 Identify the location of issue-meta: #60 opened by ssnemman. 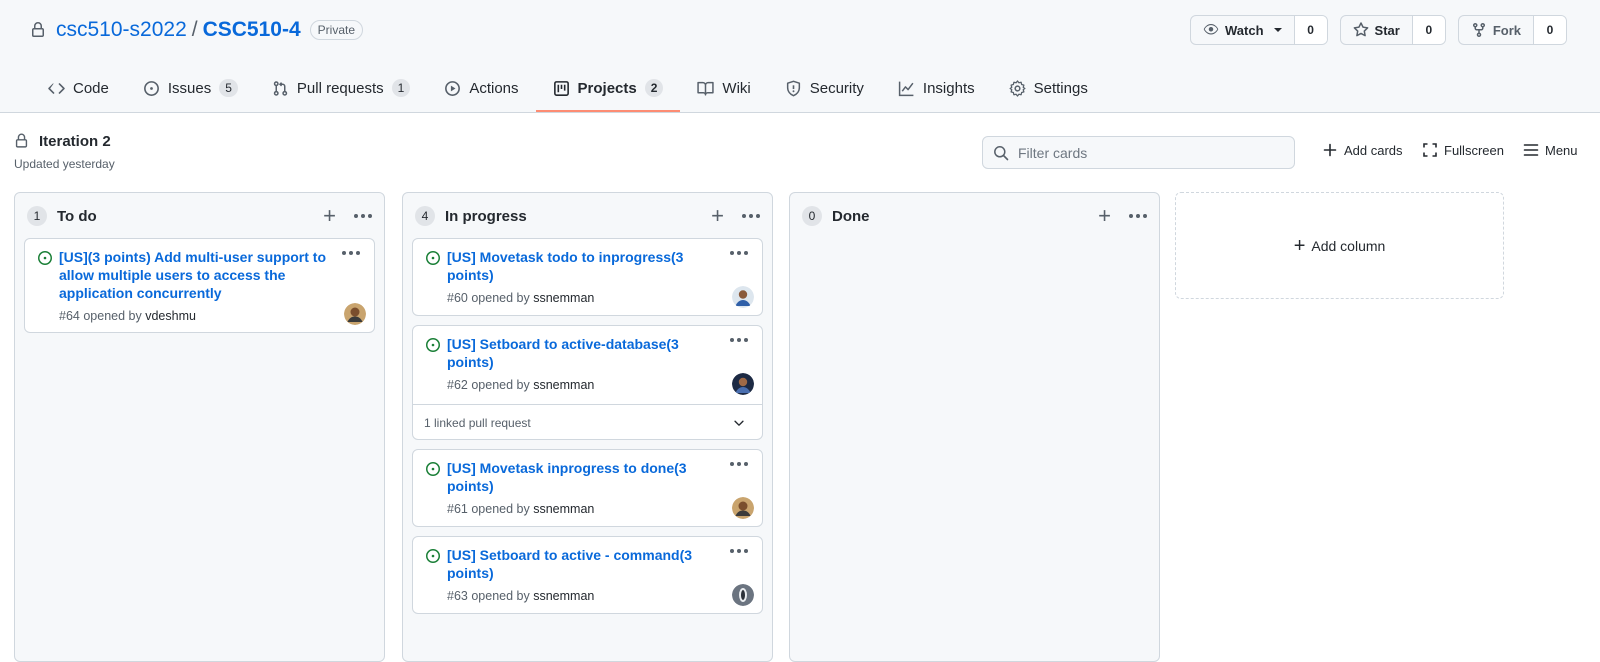
(520, 298).